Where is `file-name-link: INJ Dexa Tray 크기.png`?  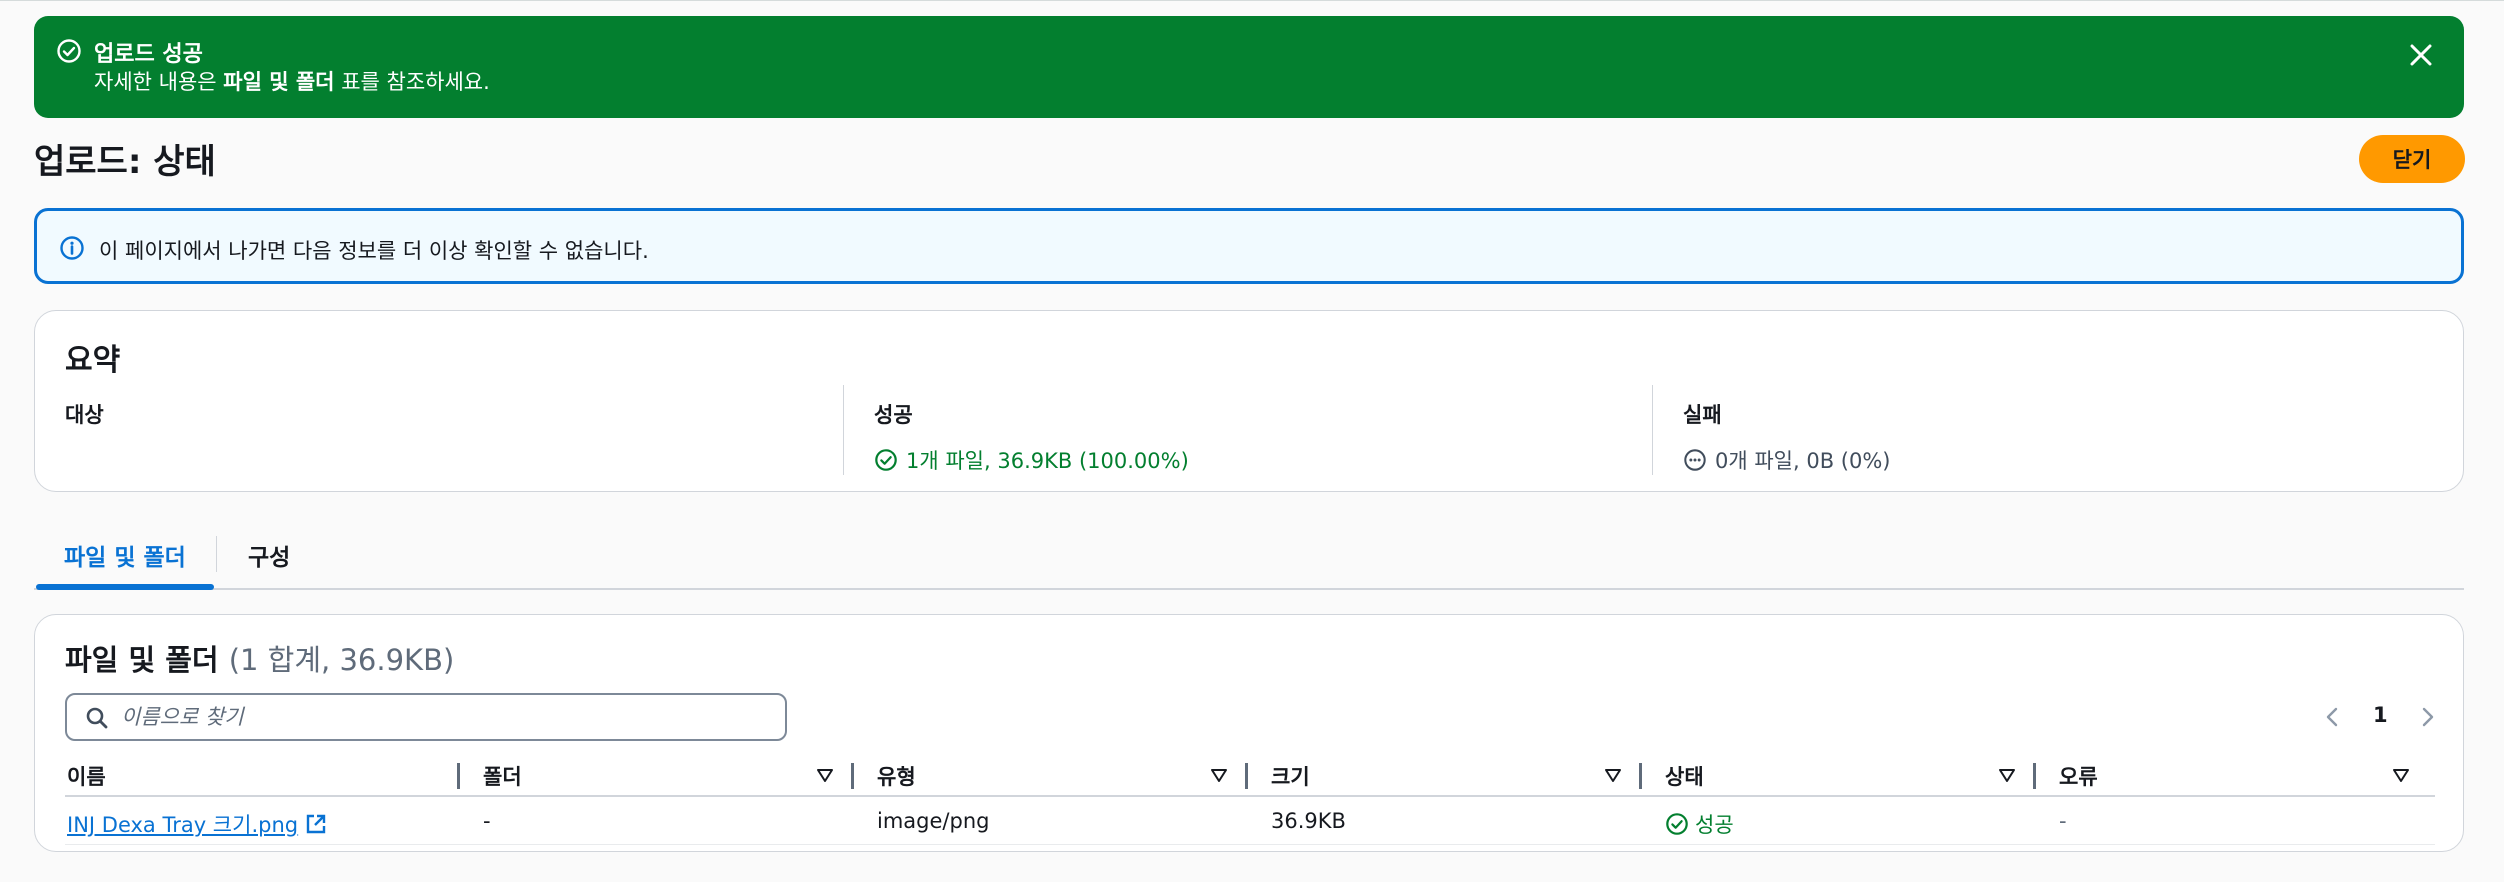
file-name-link: INJ Dexa Tray 크기.png is located at coordinates (182, 825).